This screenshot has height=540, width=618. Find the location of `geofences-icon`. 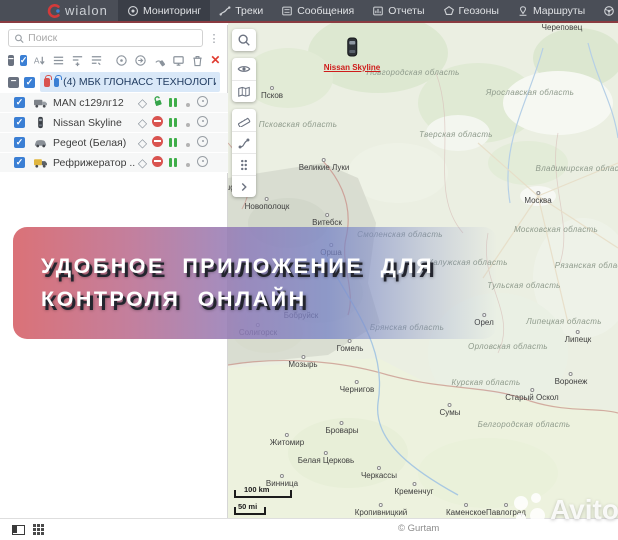

geofences-icon is located at coordinates (449, 11).